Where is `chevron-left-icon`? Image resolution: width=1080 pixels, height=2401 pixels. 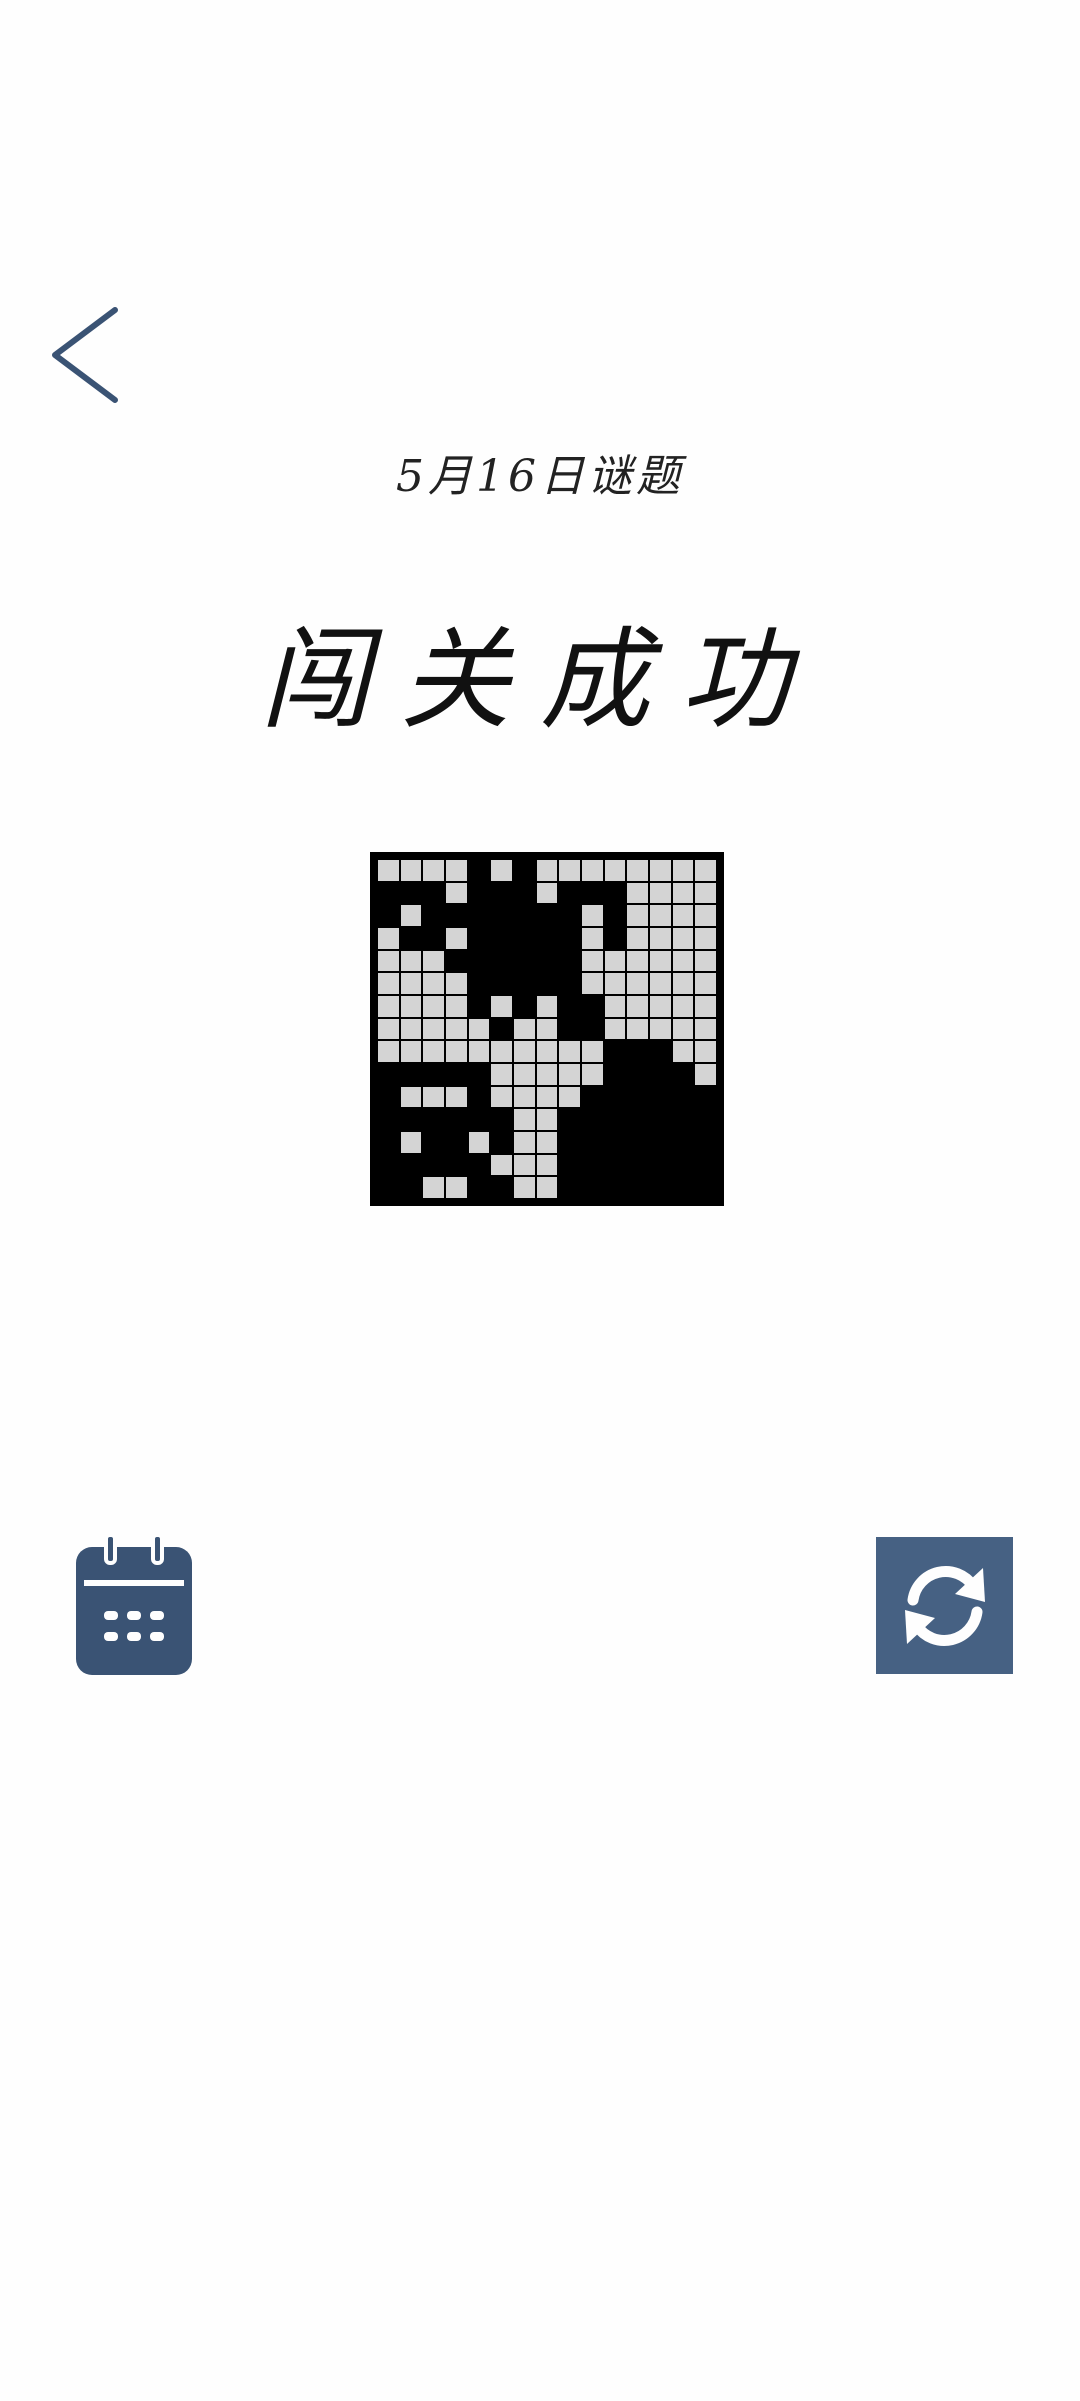 chevron-left-icon is located at coordinates (85, 355).